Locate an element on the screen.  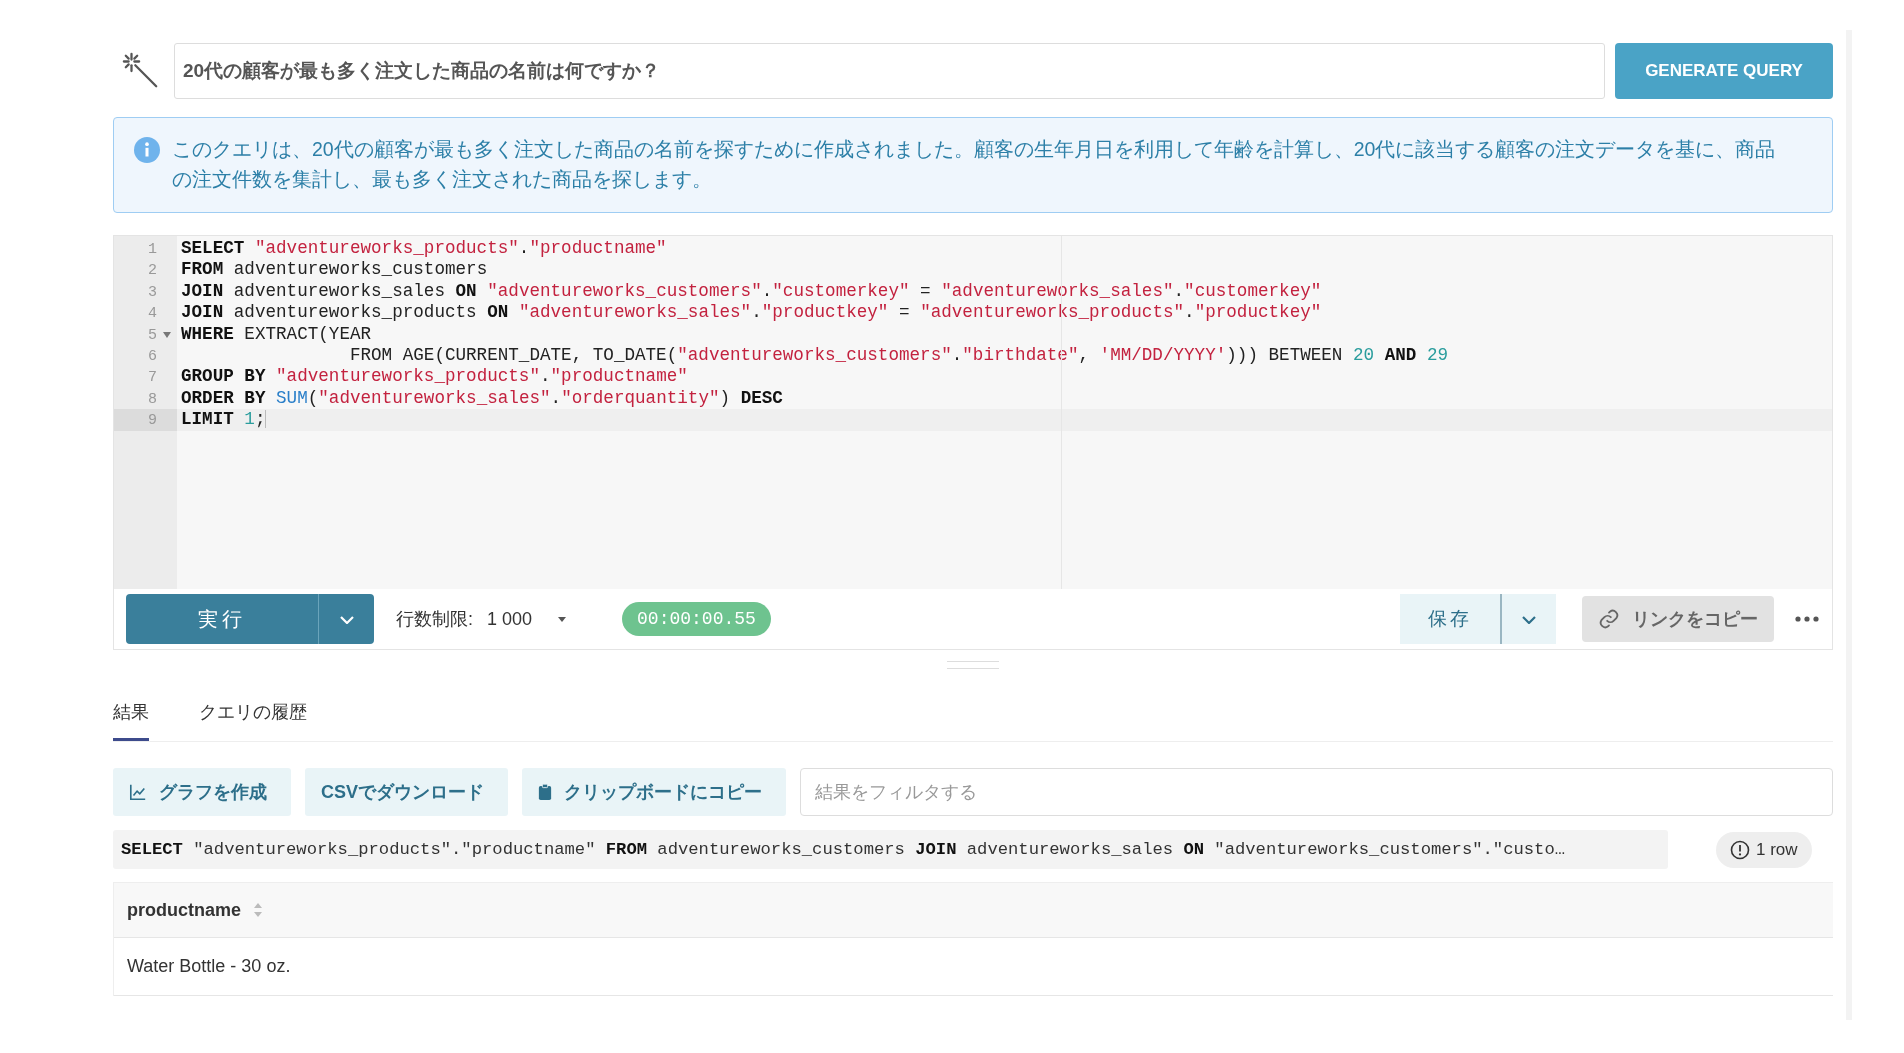
code-line: WHERE EXTRACT(YEAR is located at coordinates (276, 334).